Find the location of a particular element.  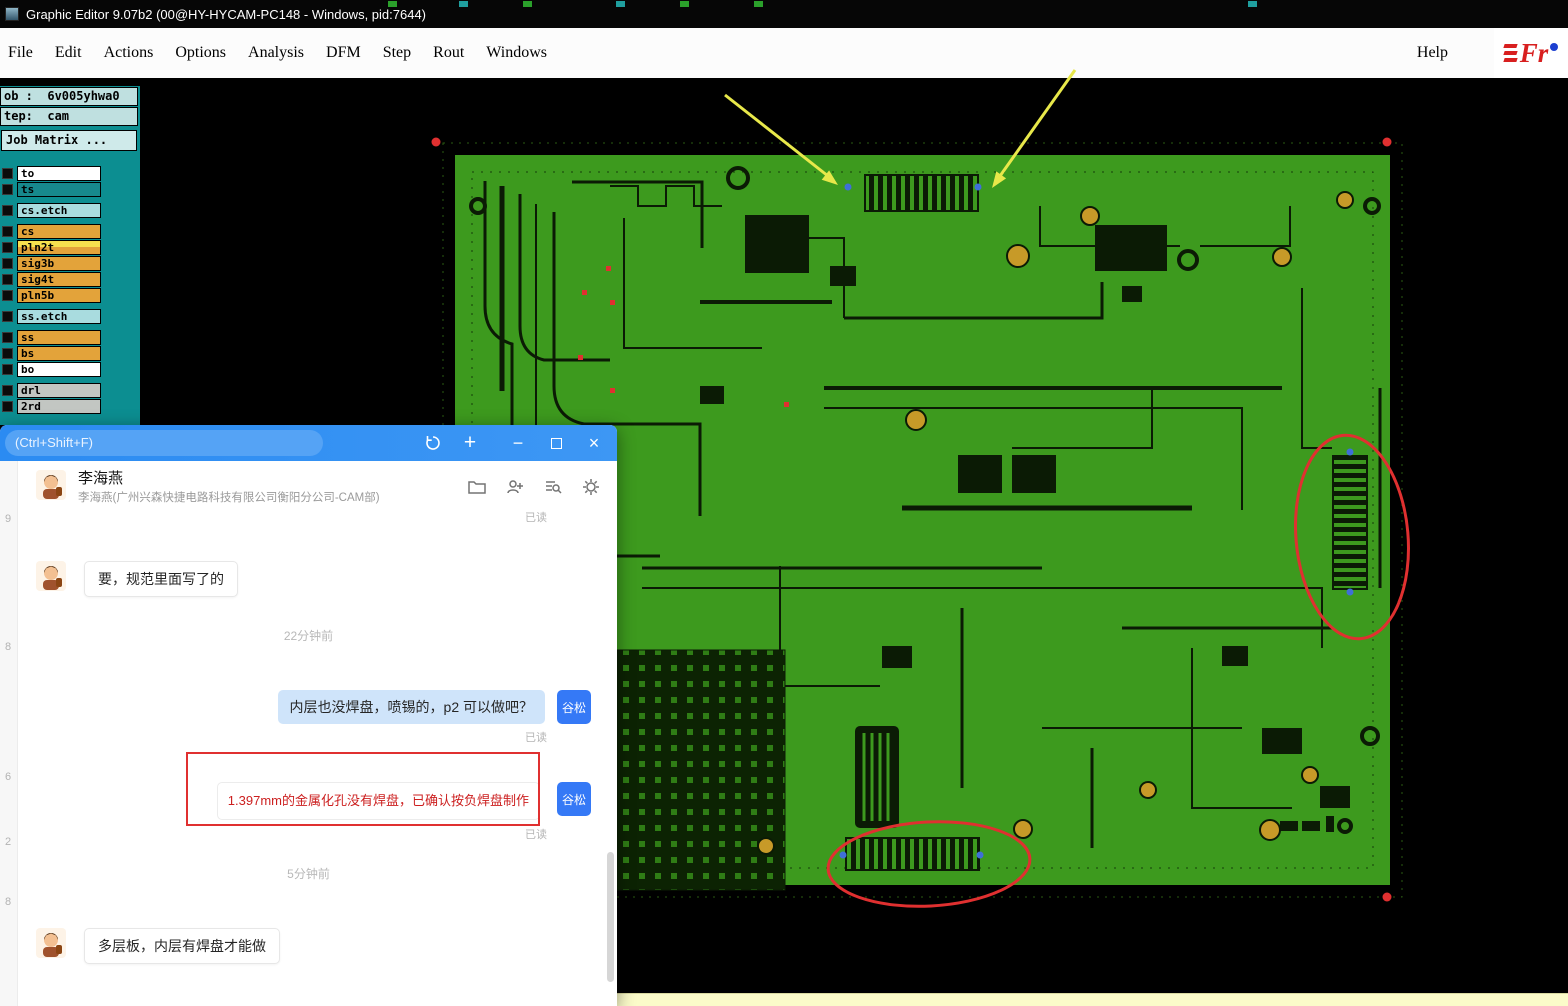

layer-row-sig4t: sig4t is located at coordinates (70, 279).